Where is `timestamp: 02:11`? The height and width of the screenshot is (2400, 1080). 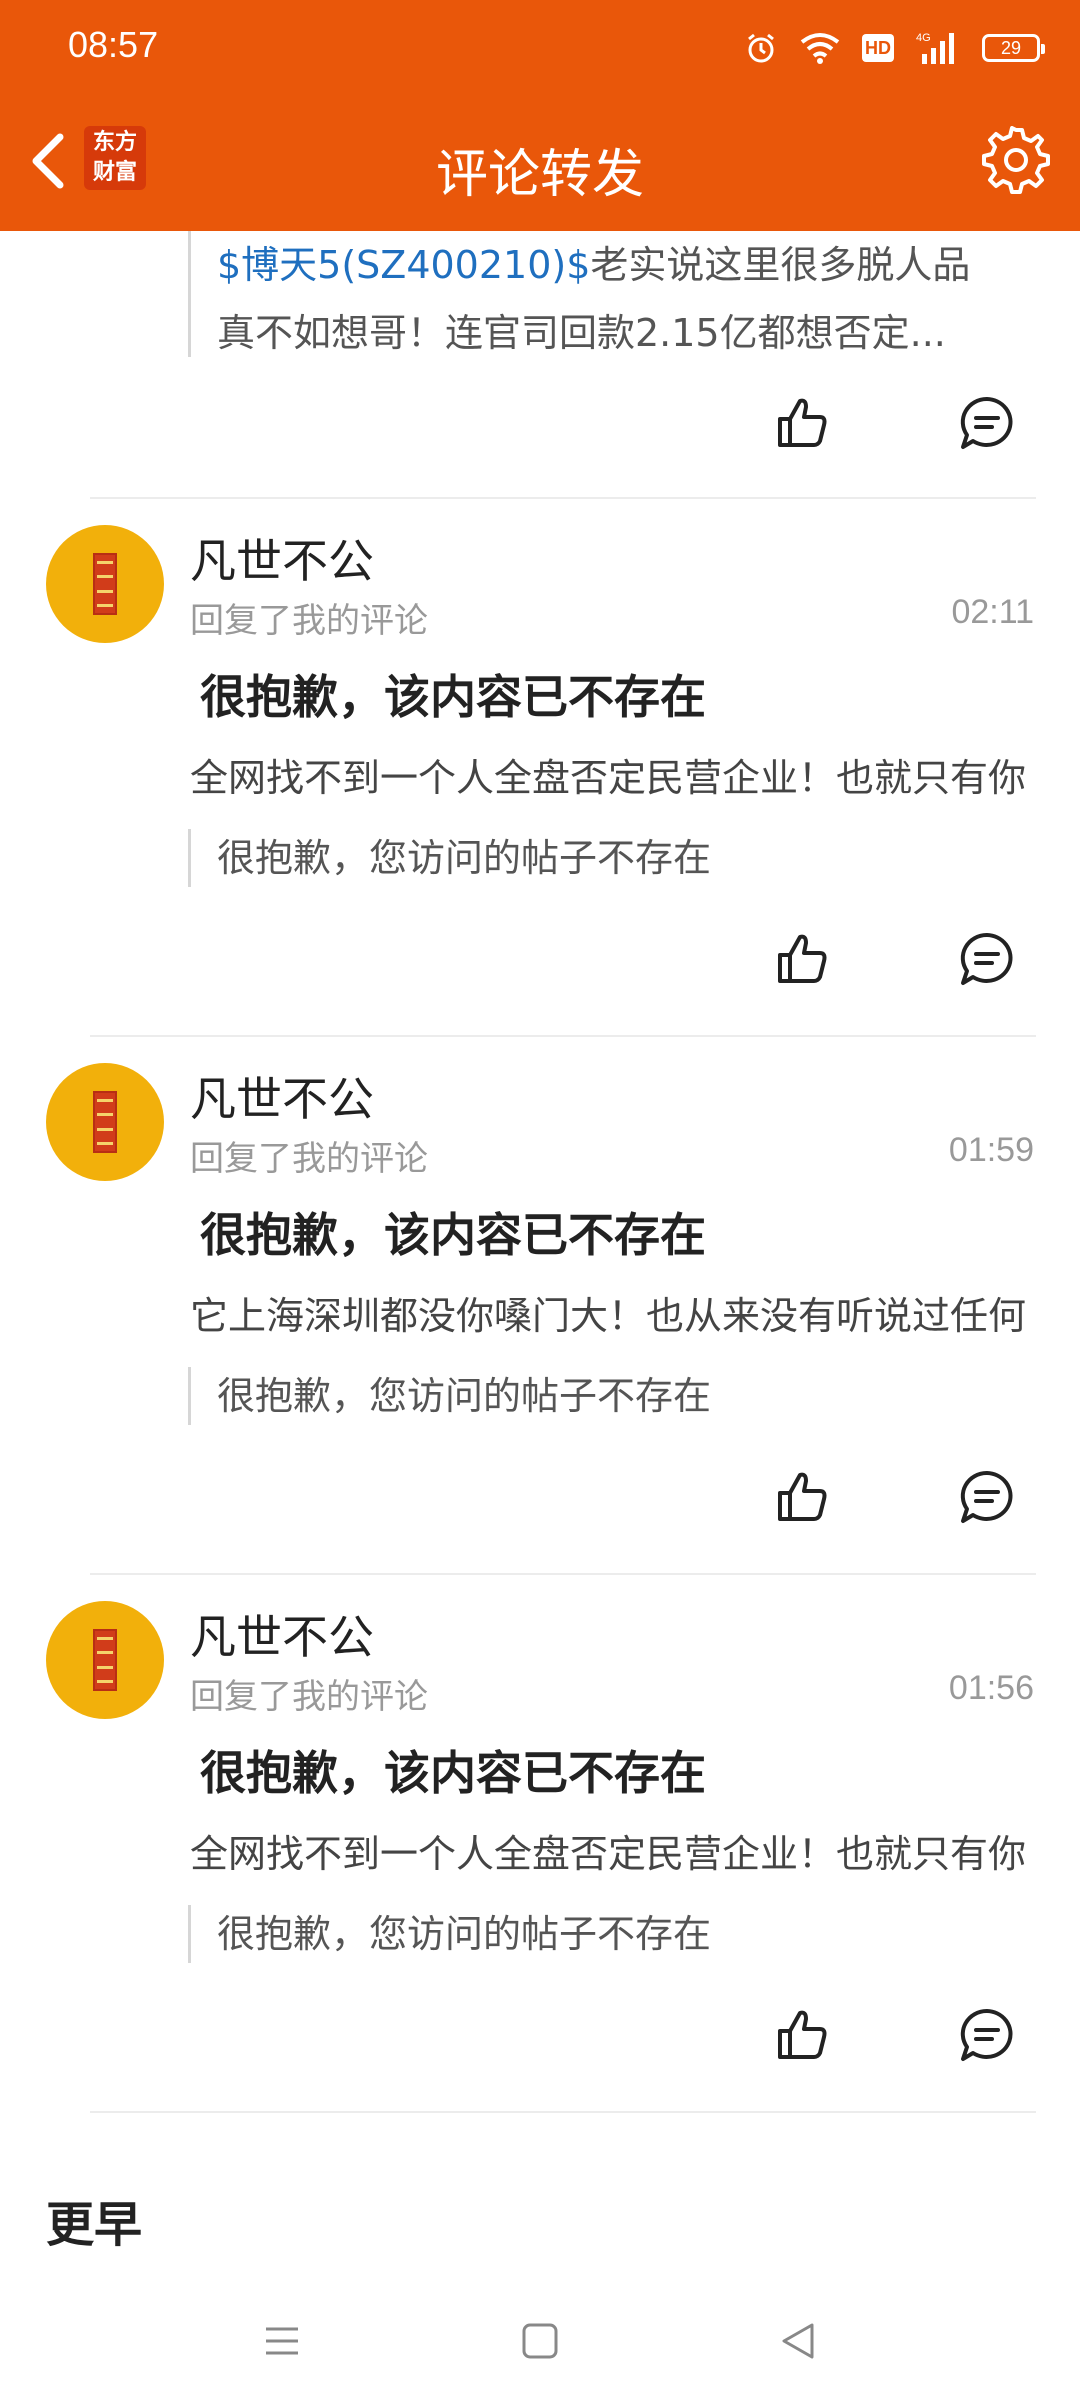
timestamp: 02:11 is located at coordinates (992, 612).